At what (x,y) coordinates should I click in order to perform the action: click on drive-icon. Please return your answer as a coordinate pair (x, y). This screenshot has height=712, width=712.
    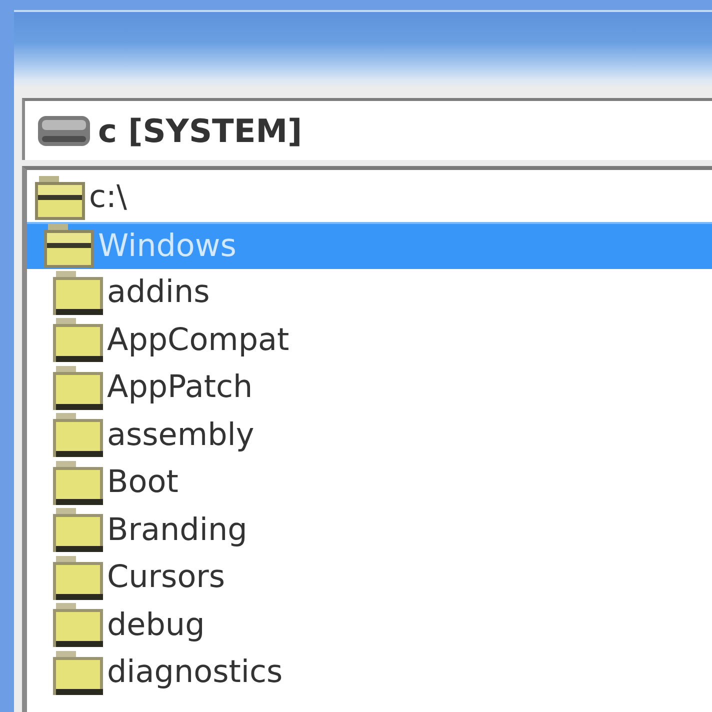
    Looking at the image, I should click on (64, 131).